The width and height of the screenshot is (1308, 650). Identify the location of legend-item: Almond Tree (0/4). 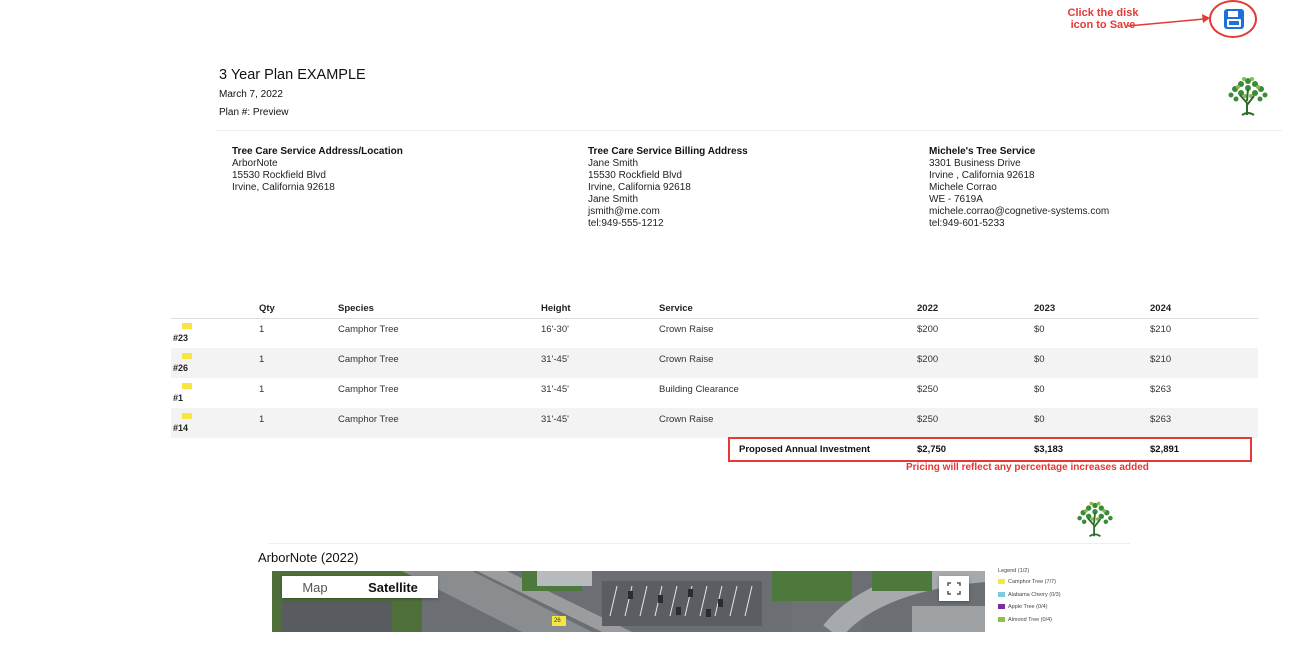
(1025, 620).